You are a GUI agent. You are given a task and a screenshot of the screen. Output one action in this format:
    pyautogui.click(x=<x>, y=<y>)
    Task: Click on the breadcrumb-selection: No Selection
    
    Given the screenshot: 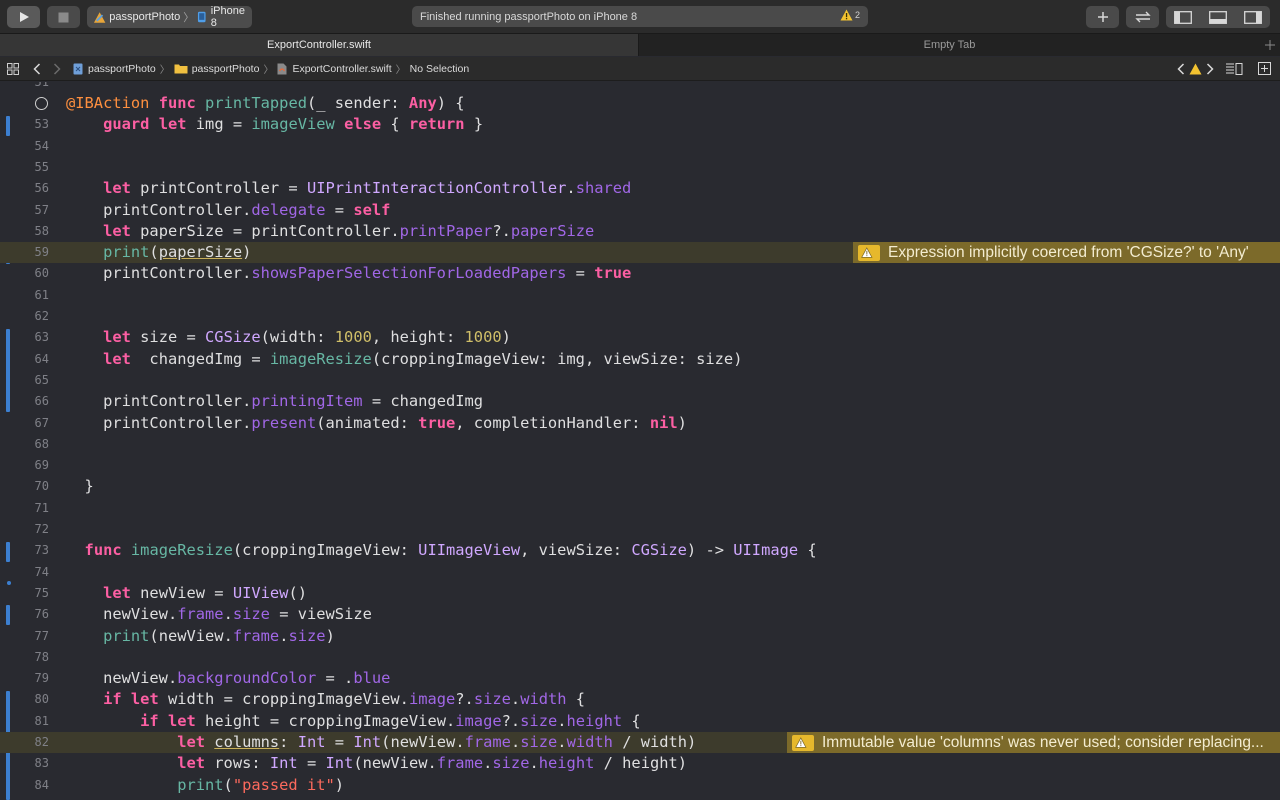 What is the action you would take?
    pyautogui.click(x=440, y=69)
    